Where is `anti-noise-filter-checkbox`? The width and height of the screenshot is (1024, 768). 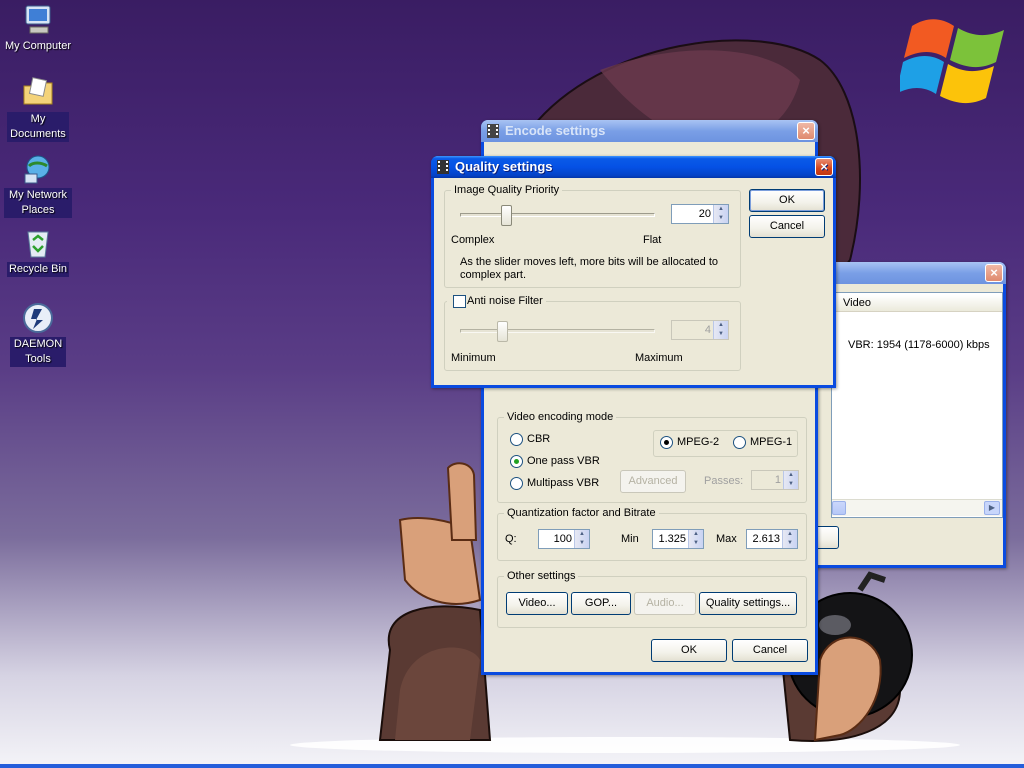 anti-noise-filter-checkbox is located at coordinates (459, 301).